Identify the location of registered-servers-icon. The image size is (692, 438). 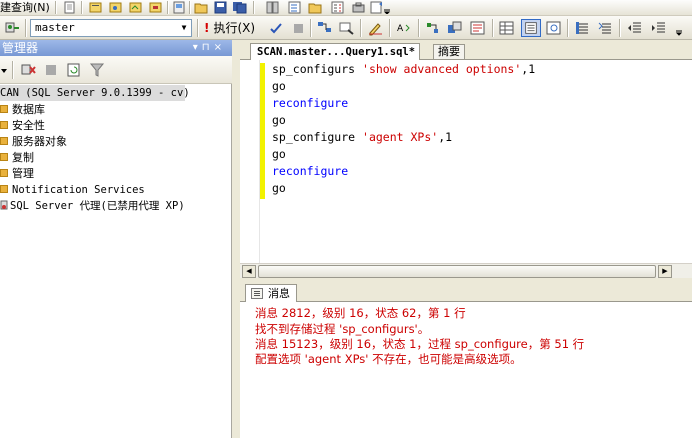
(272, 7).